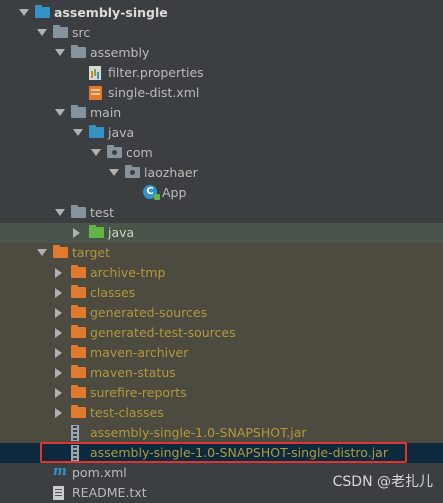 This screenshot has width=443, height=503. What do you see at coordinates (223, 452) in the screenshot?
I see `highlight-annotation-box` at bounding box center [223, 452].